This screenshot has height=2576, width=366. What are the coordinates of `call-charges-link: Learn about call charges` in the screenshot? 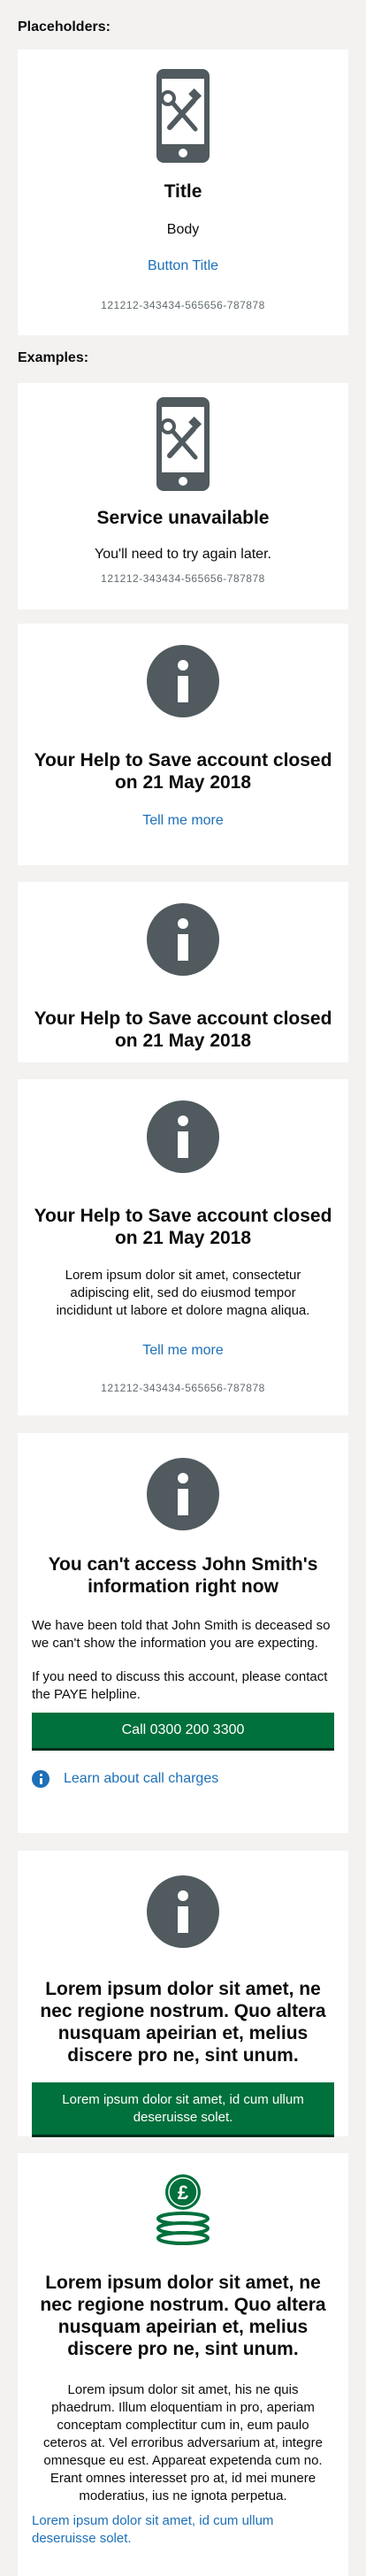 It's located at (141, 1779).